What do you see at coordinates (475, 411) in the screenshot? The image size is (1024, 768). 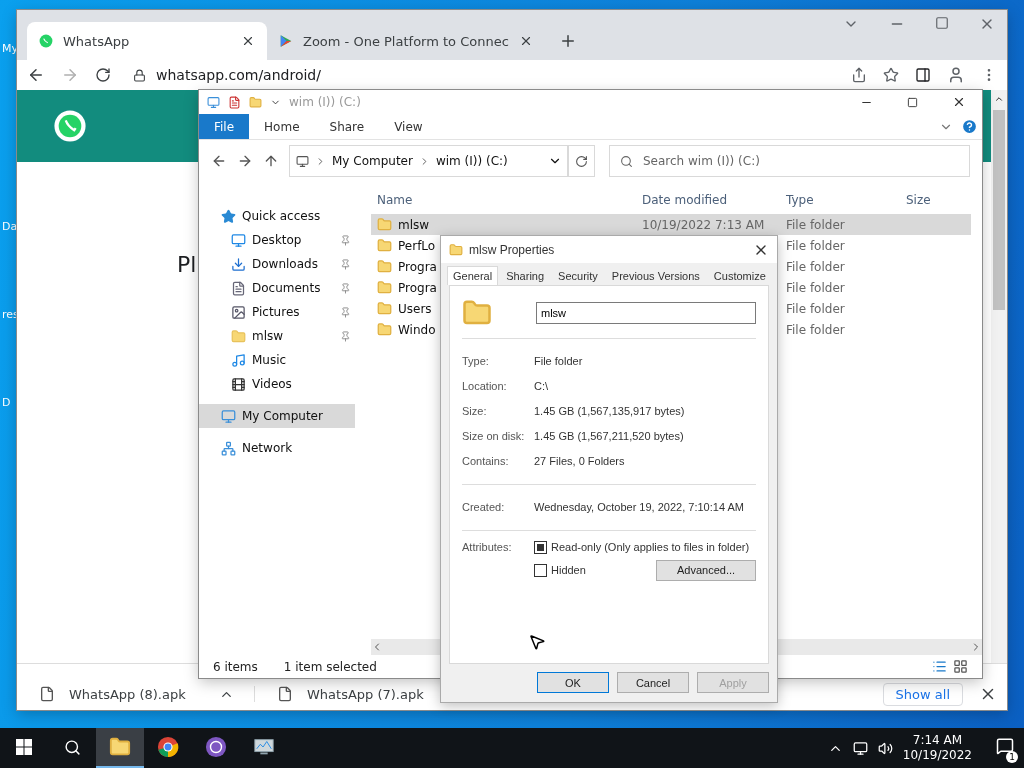 I see `property-label: Size:` at bounding box center [475, 411].